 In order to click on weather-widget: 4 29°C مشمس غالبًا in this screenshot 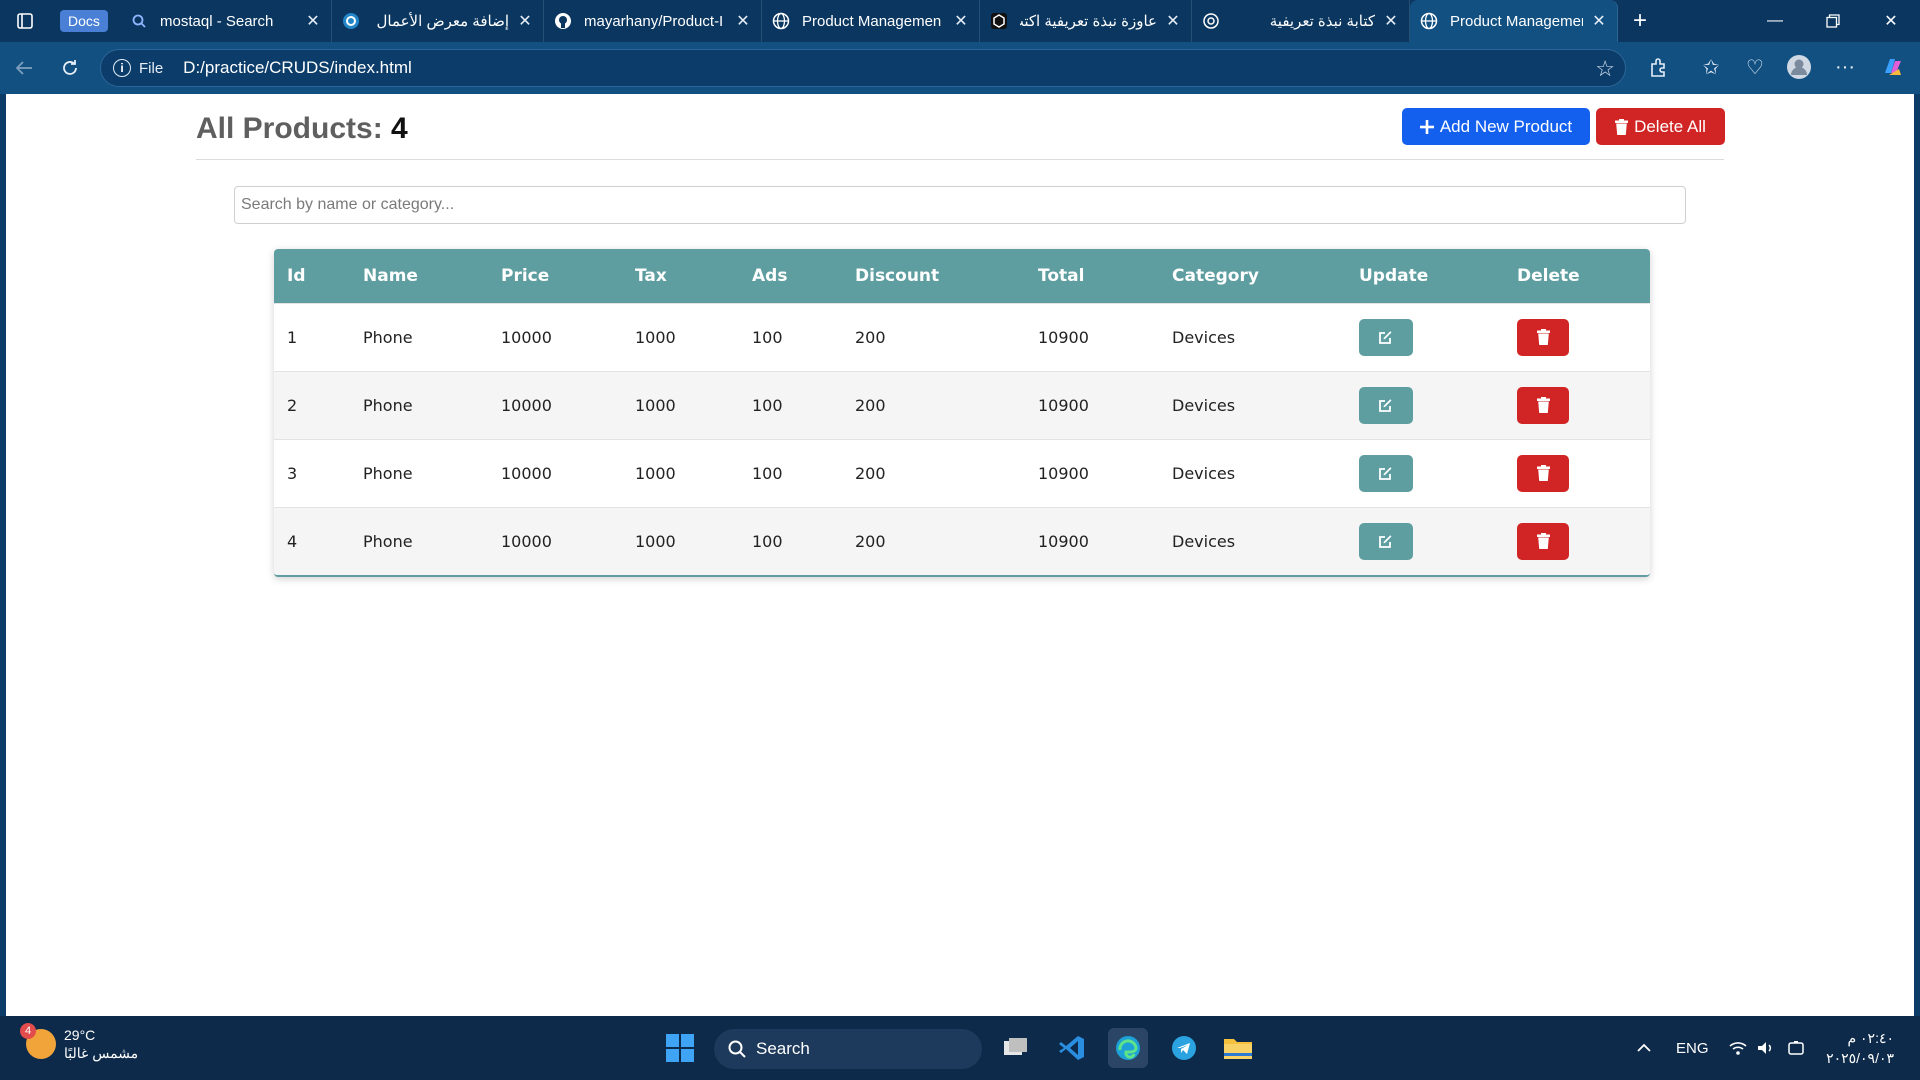, I will do `click(79, 1042)`.